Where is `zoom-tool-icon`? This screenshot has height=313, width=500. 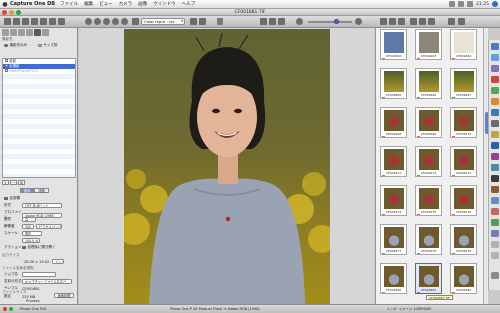 zoom-tool-icon is located at coordinates (97, 21).